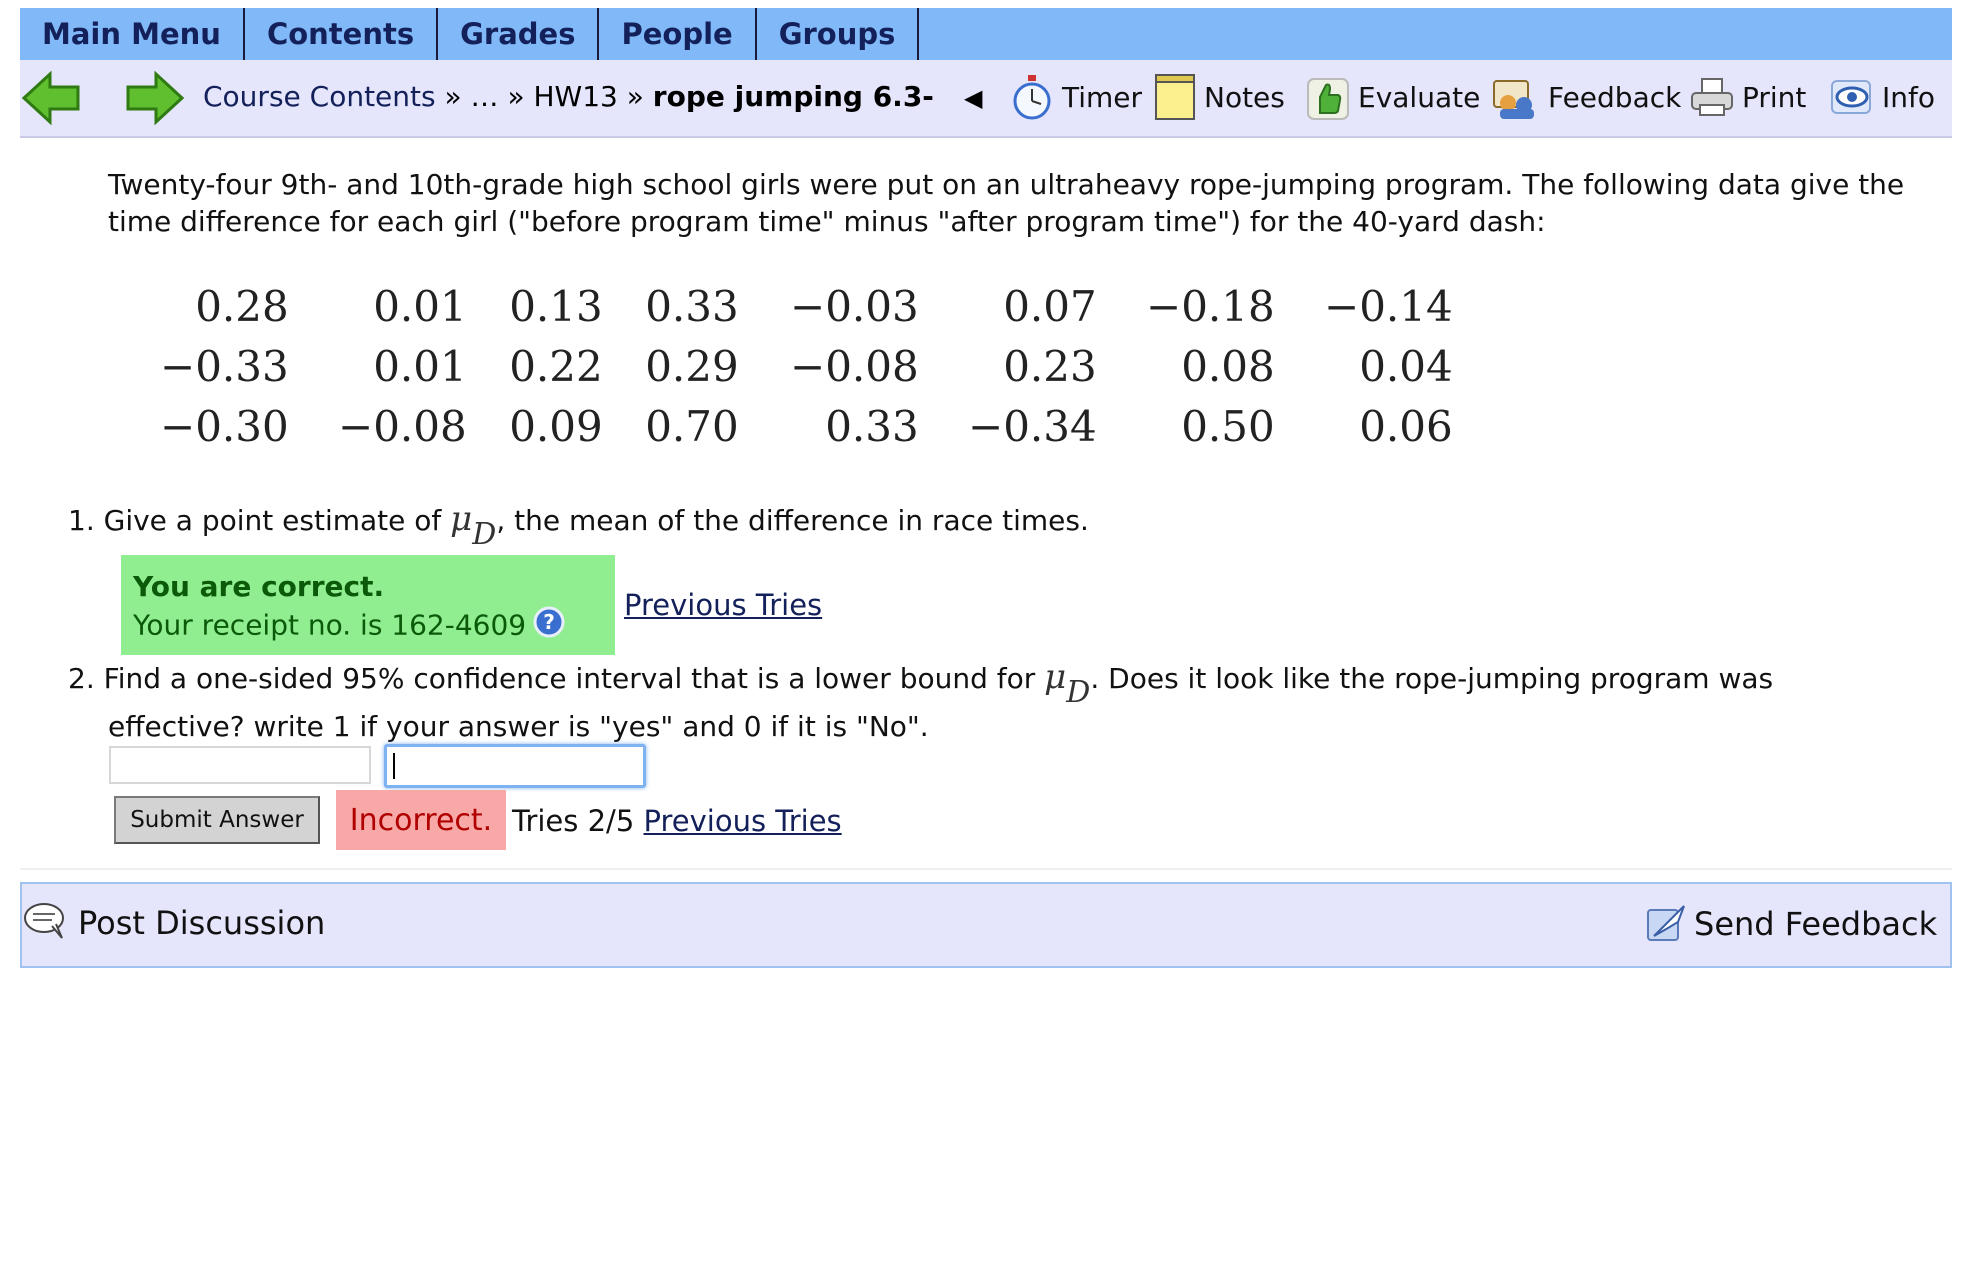  What do you see at coordinates (1712, 97) in the screenshot?
I see `printer-icon` at bounding box center [1712, 97].